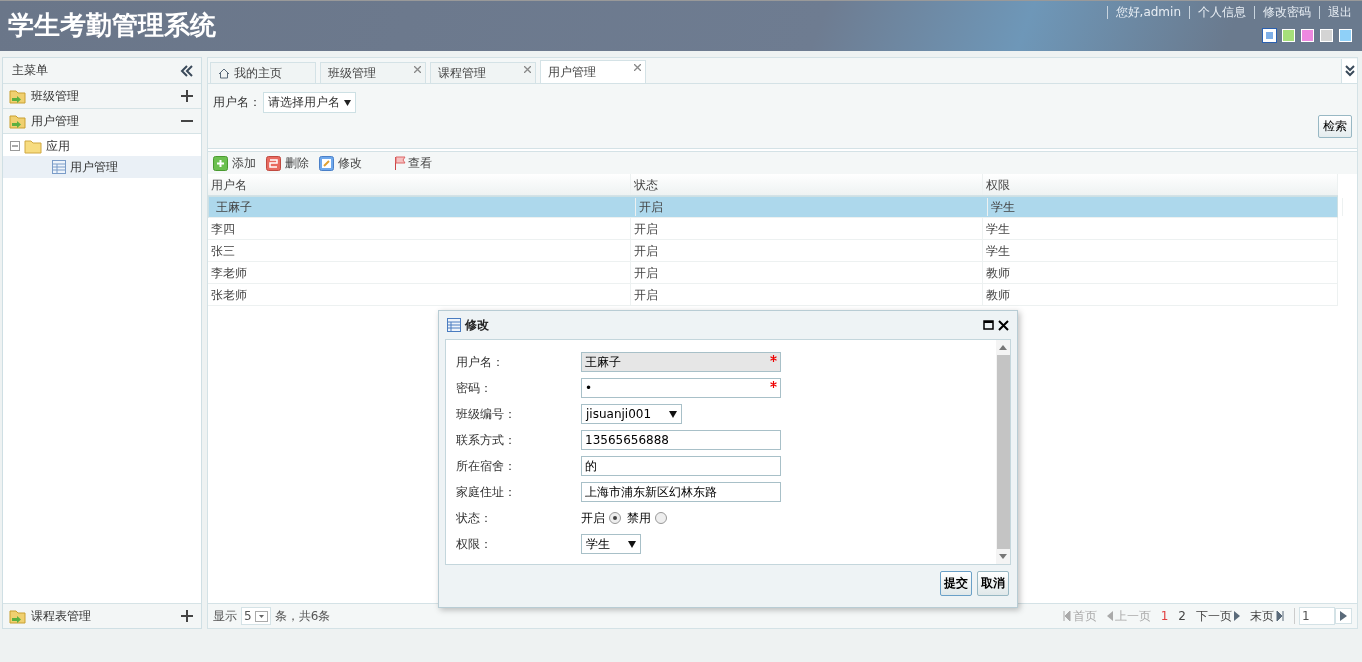 This screenshot has height=662, width=1362. I want to click on page-number: 1, so click(1164, 616).